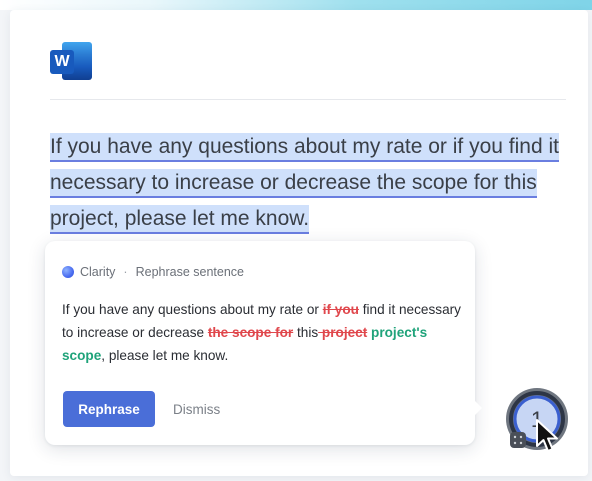  What do you see at coordinates (109, 409) in the screenshot?
I see `rephrase-button: Rephrase` at bounding box center [109, 409].